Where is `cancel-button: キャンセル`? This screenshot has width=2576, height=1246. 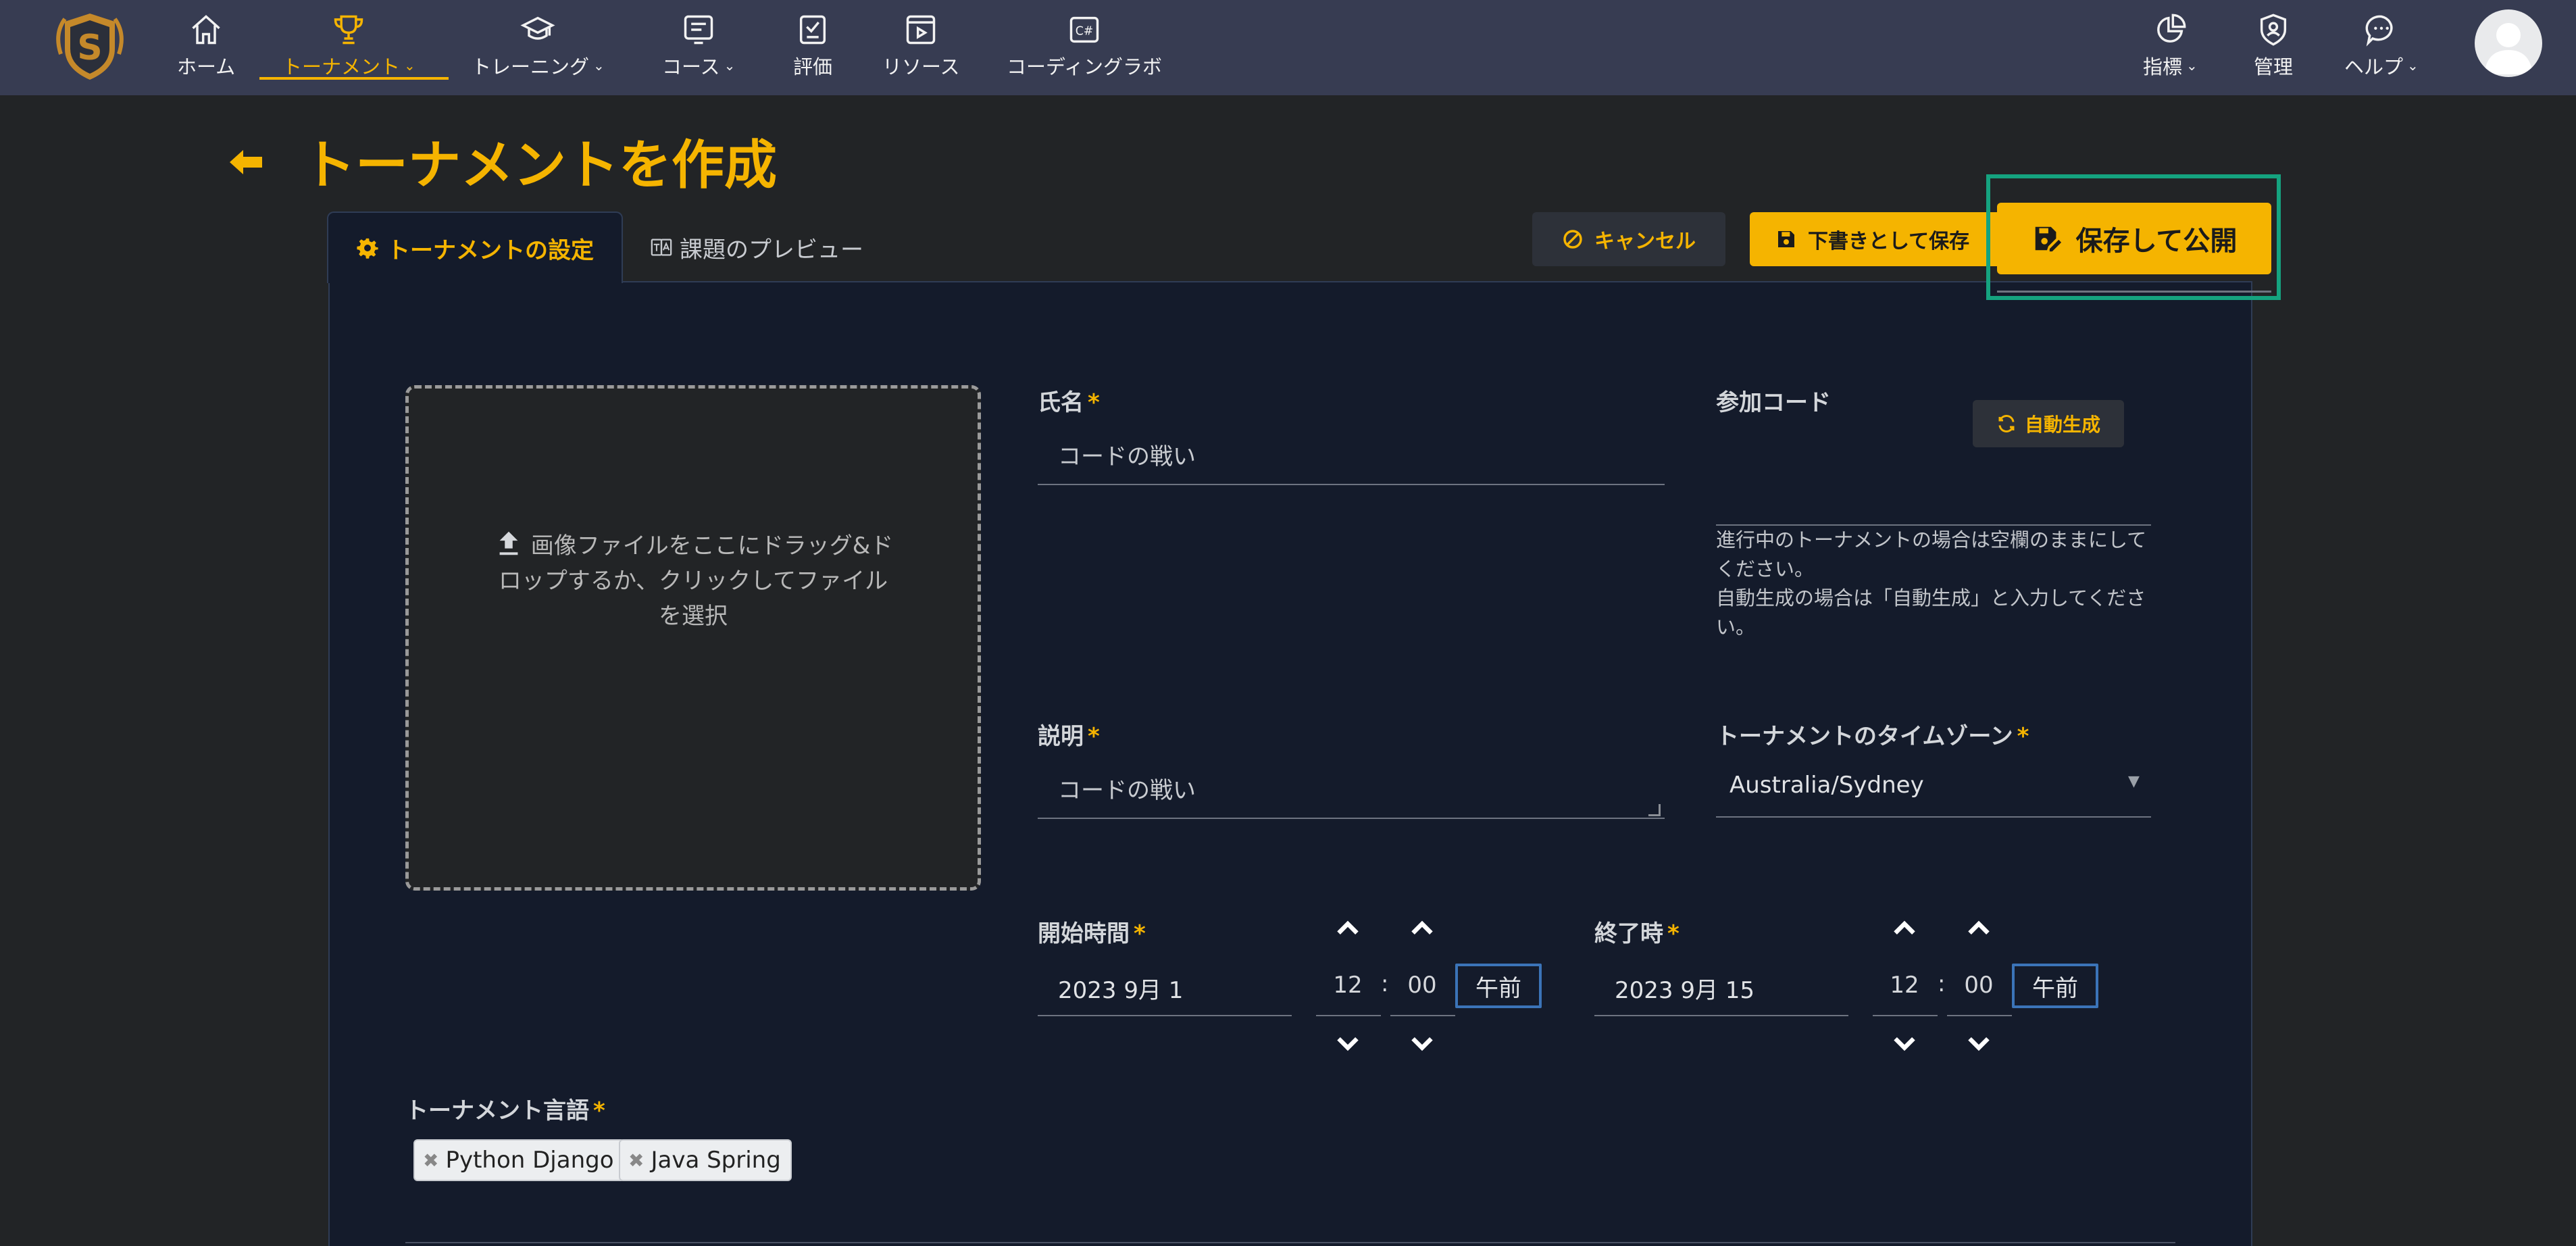 cancel-button: キャンセル is located at coordinates (1628, 239).